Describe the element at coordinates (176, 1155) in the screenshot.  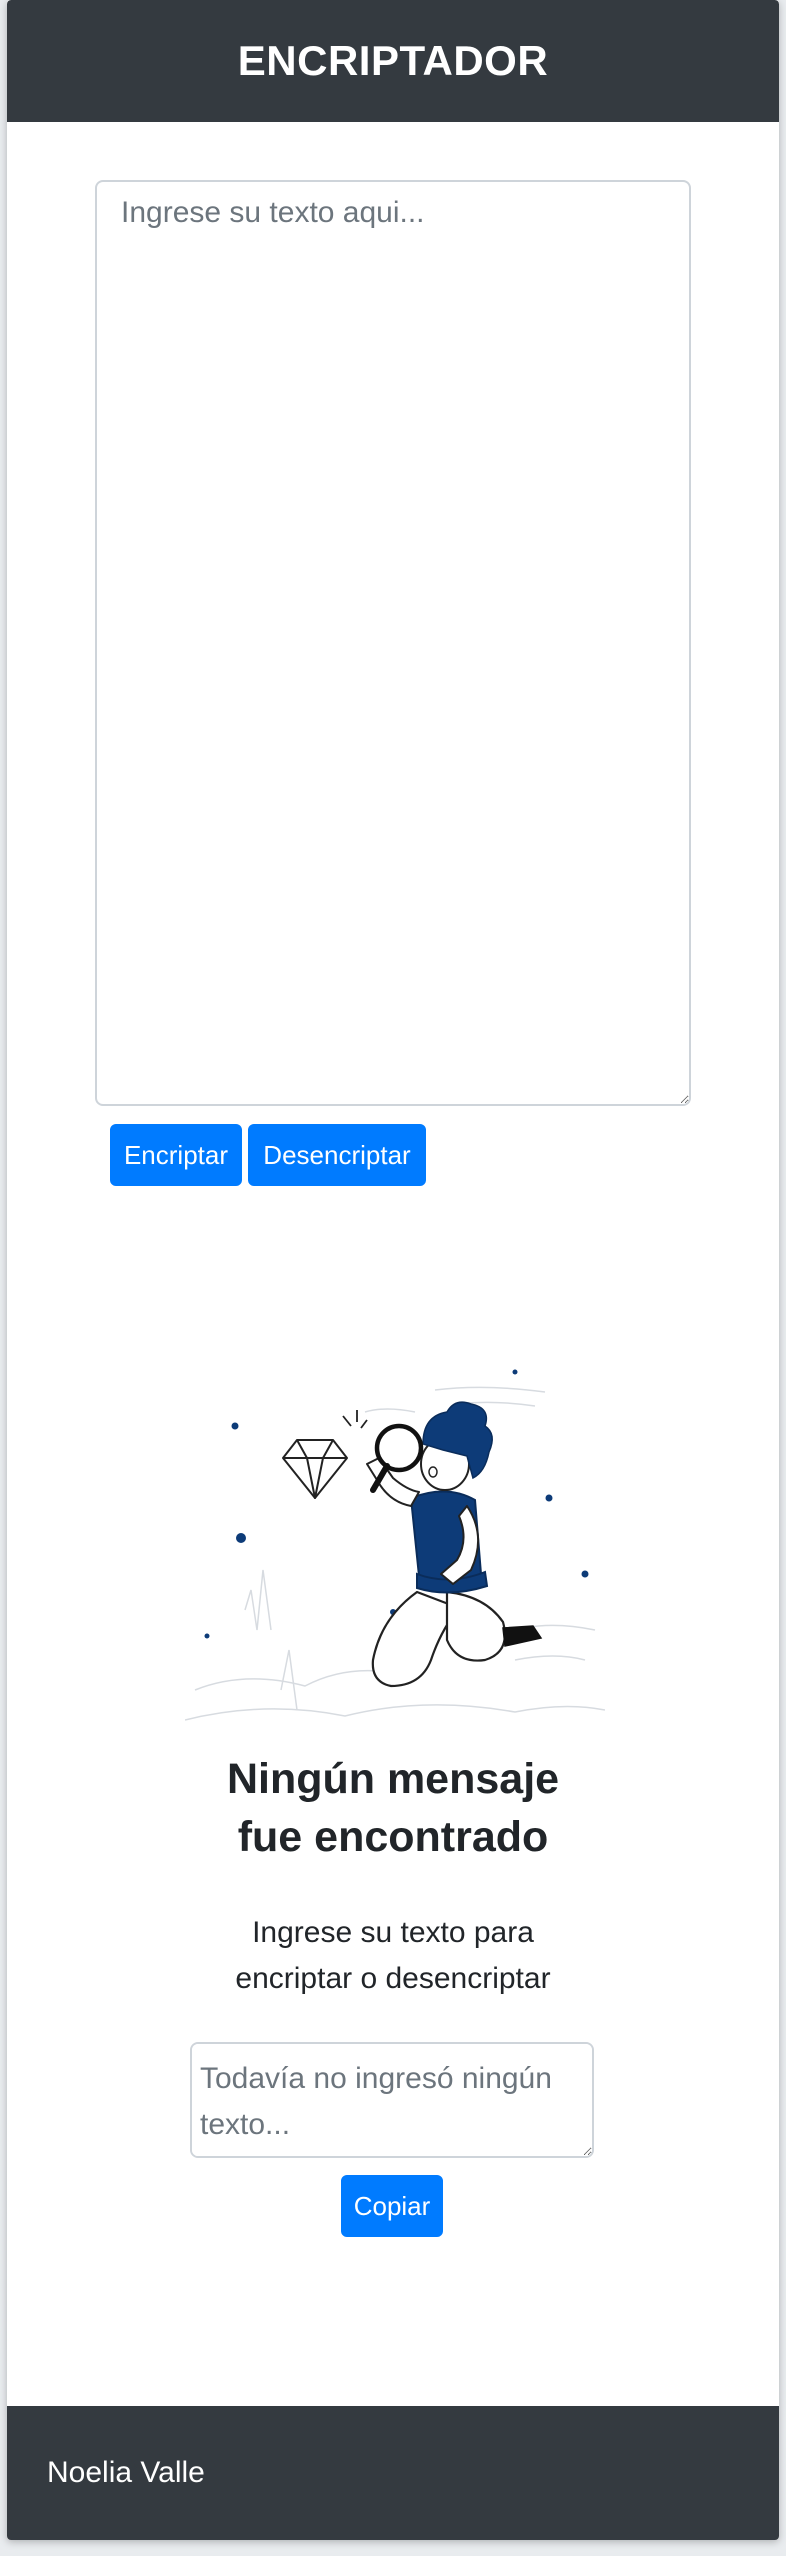
I see `encrypt-button: Encriptar` at that location.